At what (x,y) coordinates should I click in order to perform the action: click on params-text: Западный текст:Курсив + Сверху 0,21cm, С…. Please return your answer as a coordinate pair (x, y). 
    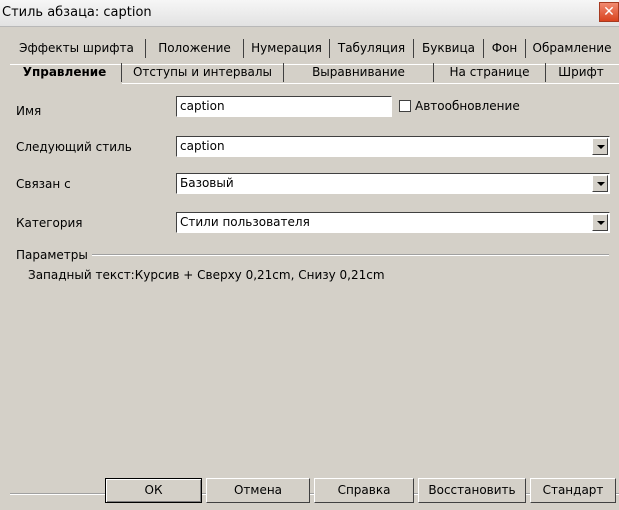
    Looking at the image, I should click on (206, 275).